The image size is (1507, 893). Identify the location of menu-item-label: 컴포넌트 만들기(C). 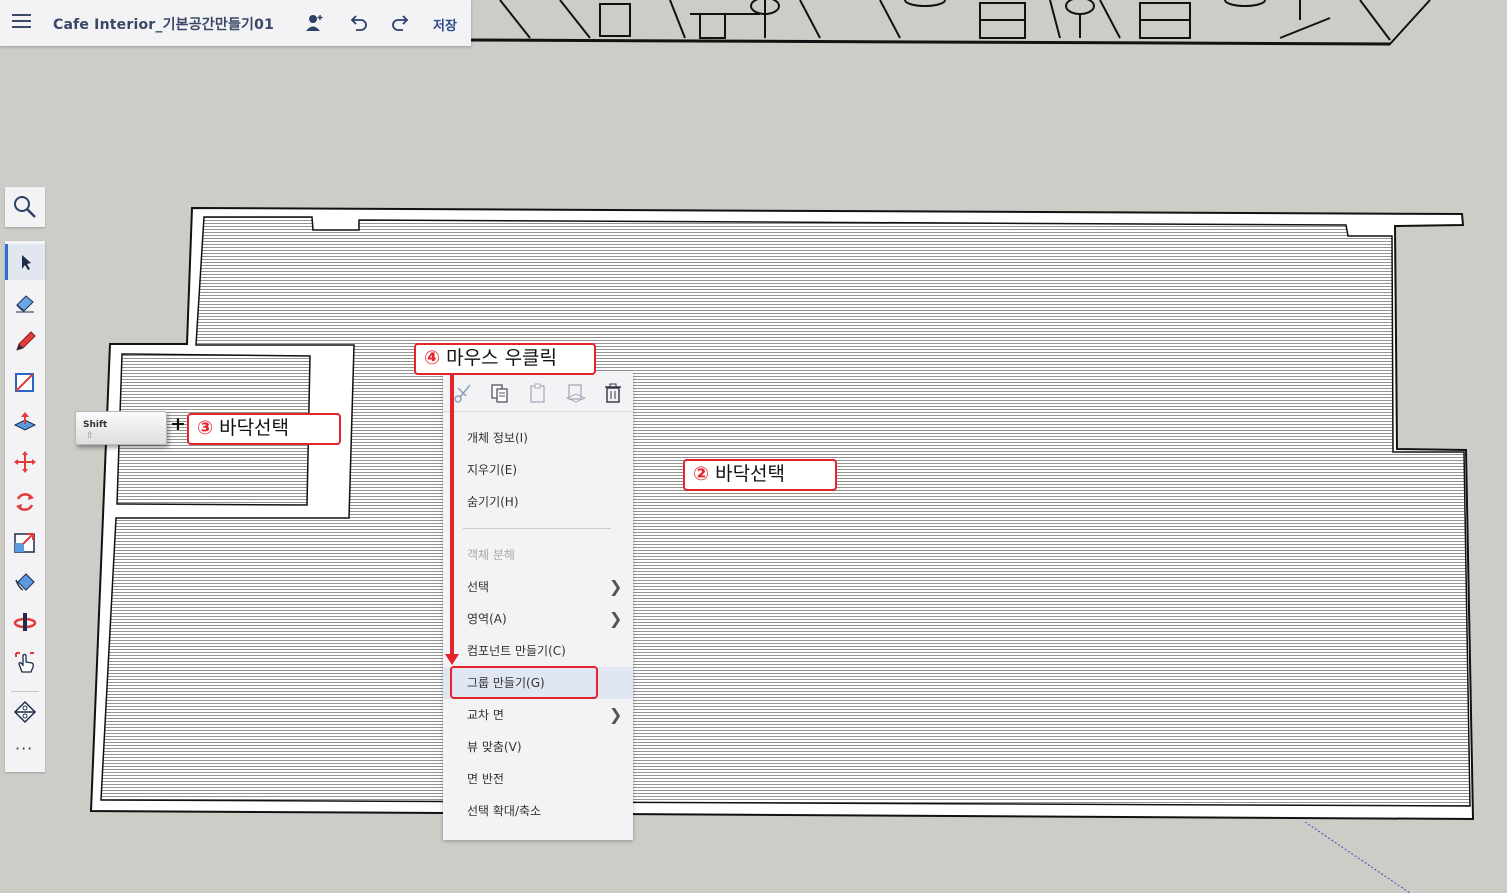
(516, 651).